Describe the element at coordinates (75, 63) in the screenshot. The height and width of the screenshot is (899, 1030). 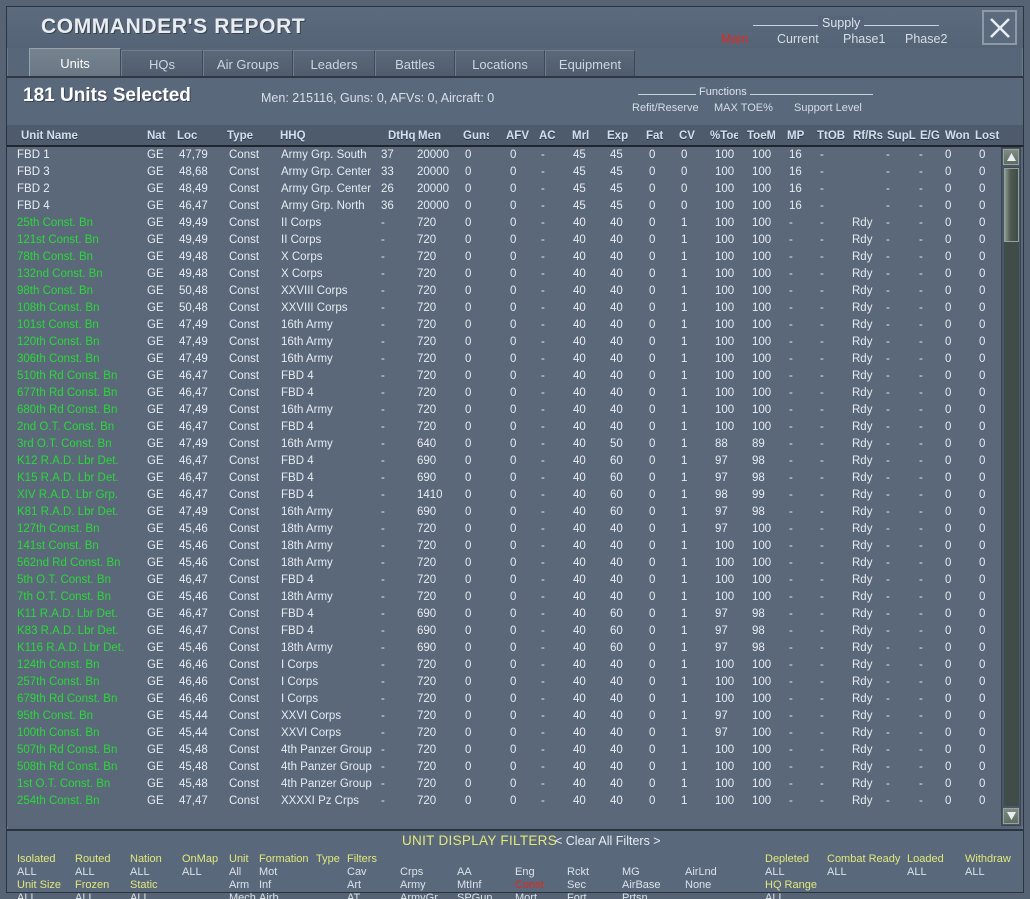
I see `tab-units: Units` at that location.